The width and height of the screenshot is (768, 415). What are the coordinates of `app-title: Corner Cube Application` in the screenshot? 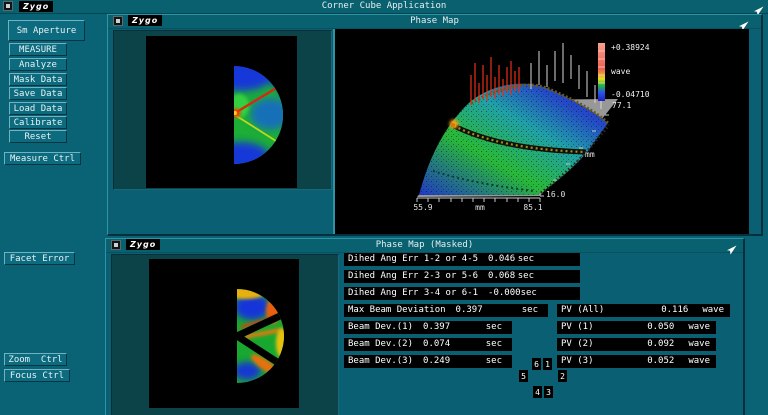 It's located at (384, 6).